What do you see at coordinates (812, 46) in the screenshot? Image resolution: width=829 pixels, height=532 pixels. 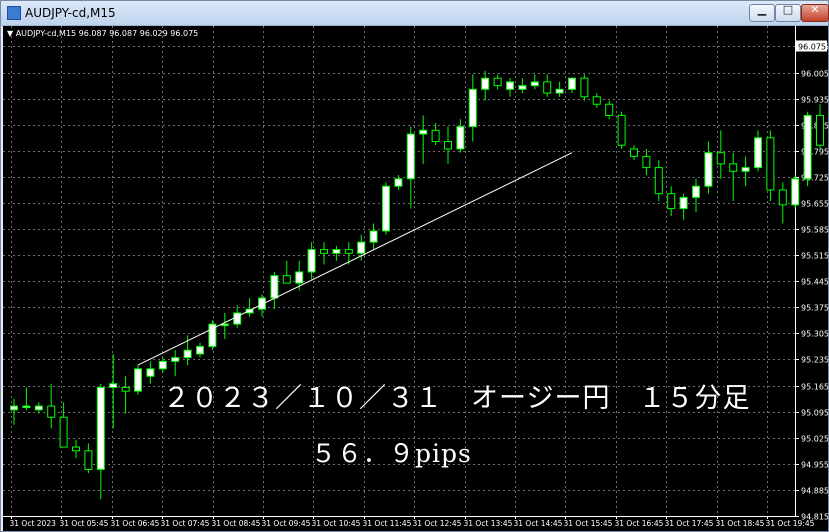 I see `current-price-label: 96.075` at bounding box center [812, 46].